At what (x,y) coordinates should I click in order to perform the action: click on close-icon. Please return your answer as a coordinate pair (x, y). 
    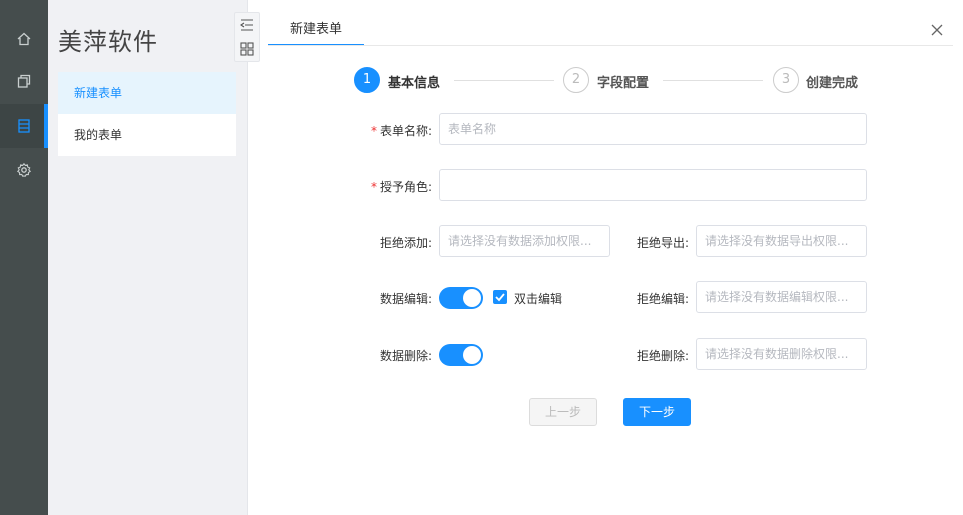
    Looking at the image, I should click on (937, 30).